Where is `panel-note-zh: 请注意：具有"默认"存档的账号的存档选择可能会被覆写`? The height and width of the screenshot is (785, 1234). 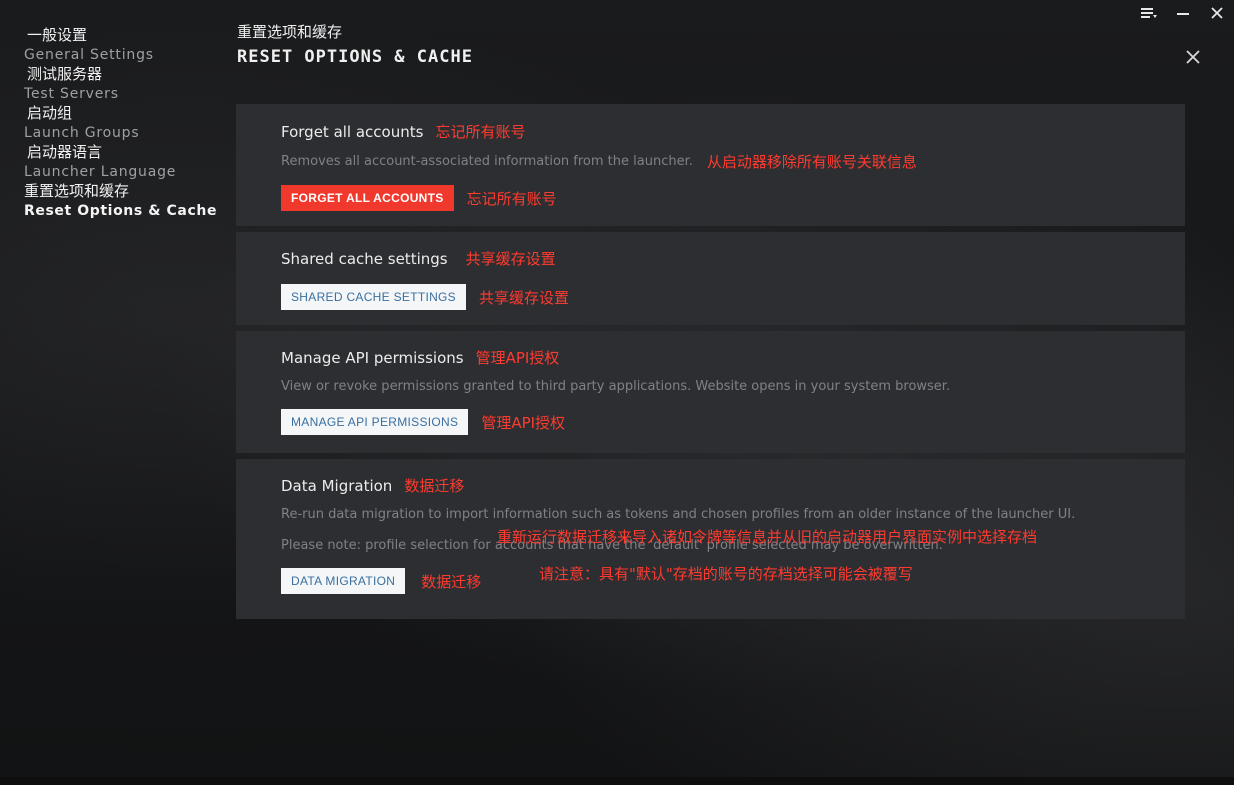 panel-note-zh: 请注意：具有"默认"存档的账号的存档选择可能会被覆写 is located at coordinates (726, 574).